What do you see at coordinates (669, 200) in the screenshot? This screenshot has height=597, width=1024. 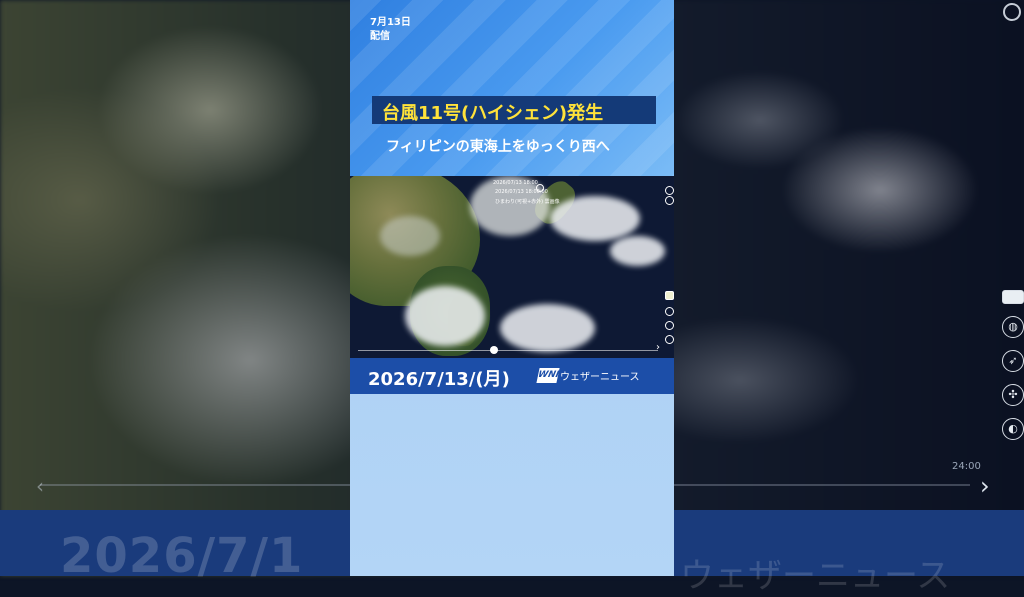 I see `map-zoom-out-icon` at bounding box center [669, 200].